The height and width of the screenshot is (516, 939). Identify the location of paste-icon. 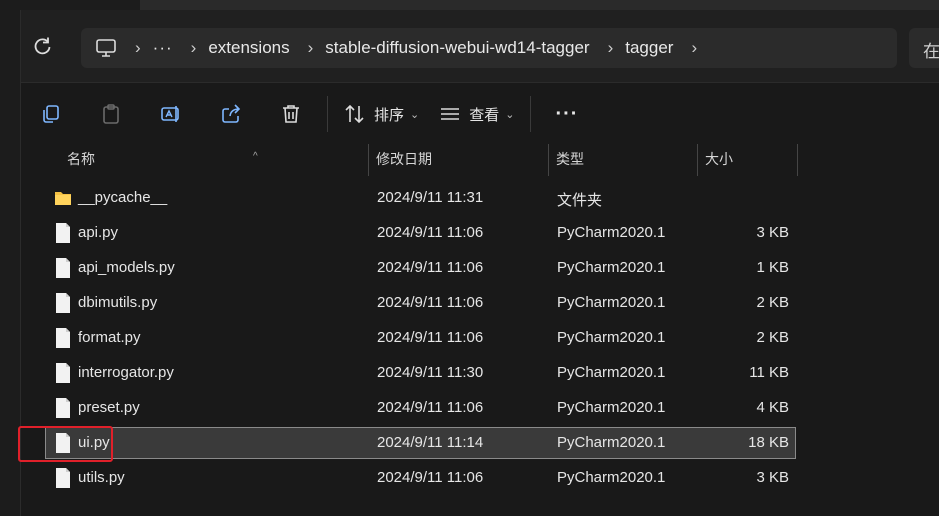
(111, 114).